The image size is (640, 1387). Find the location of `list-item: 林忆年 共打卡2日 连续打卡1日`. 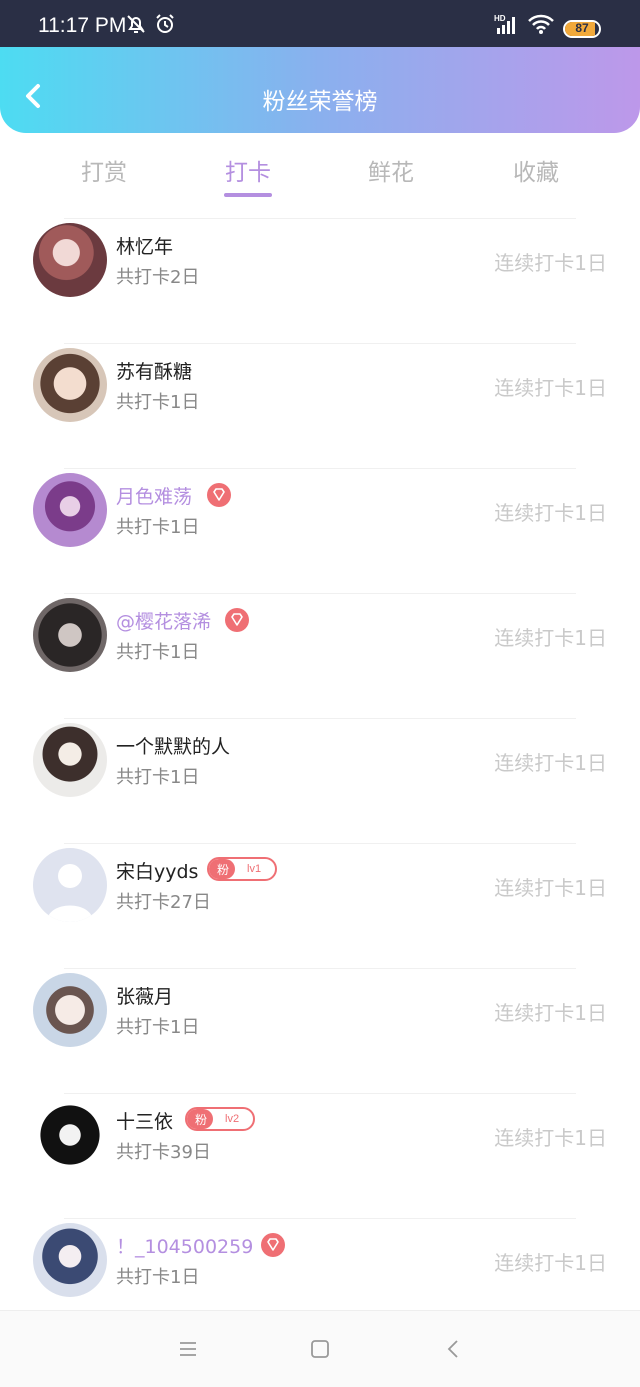

list-item: 林忆年 共打卡2日 连续打卡1日 is located at coordinates (320, 280).